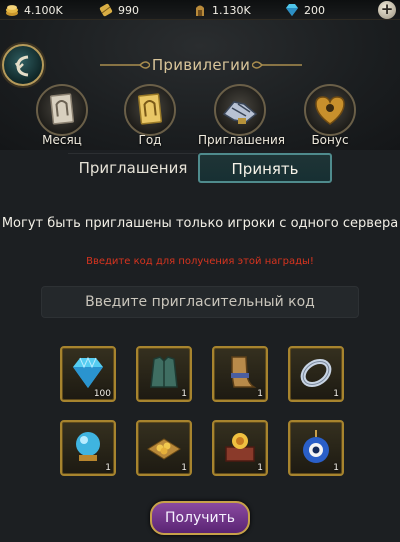 This screenshot has width=400, height=542. I want to click on diamond-resource: 200, so click(304, 10).